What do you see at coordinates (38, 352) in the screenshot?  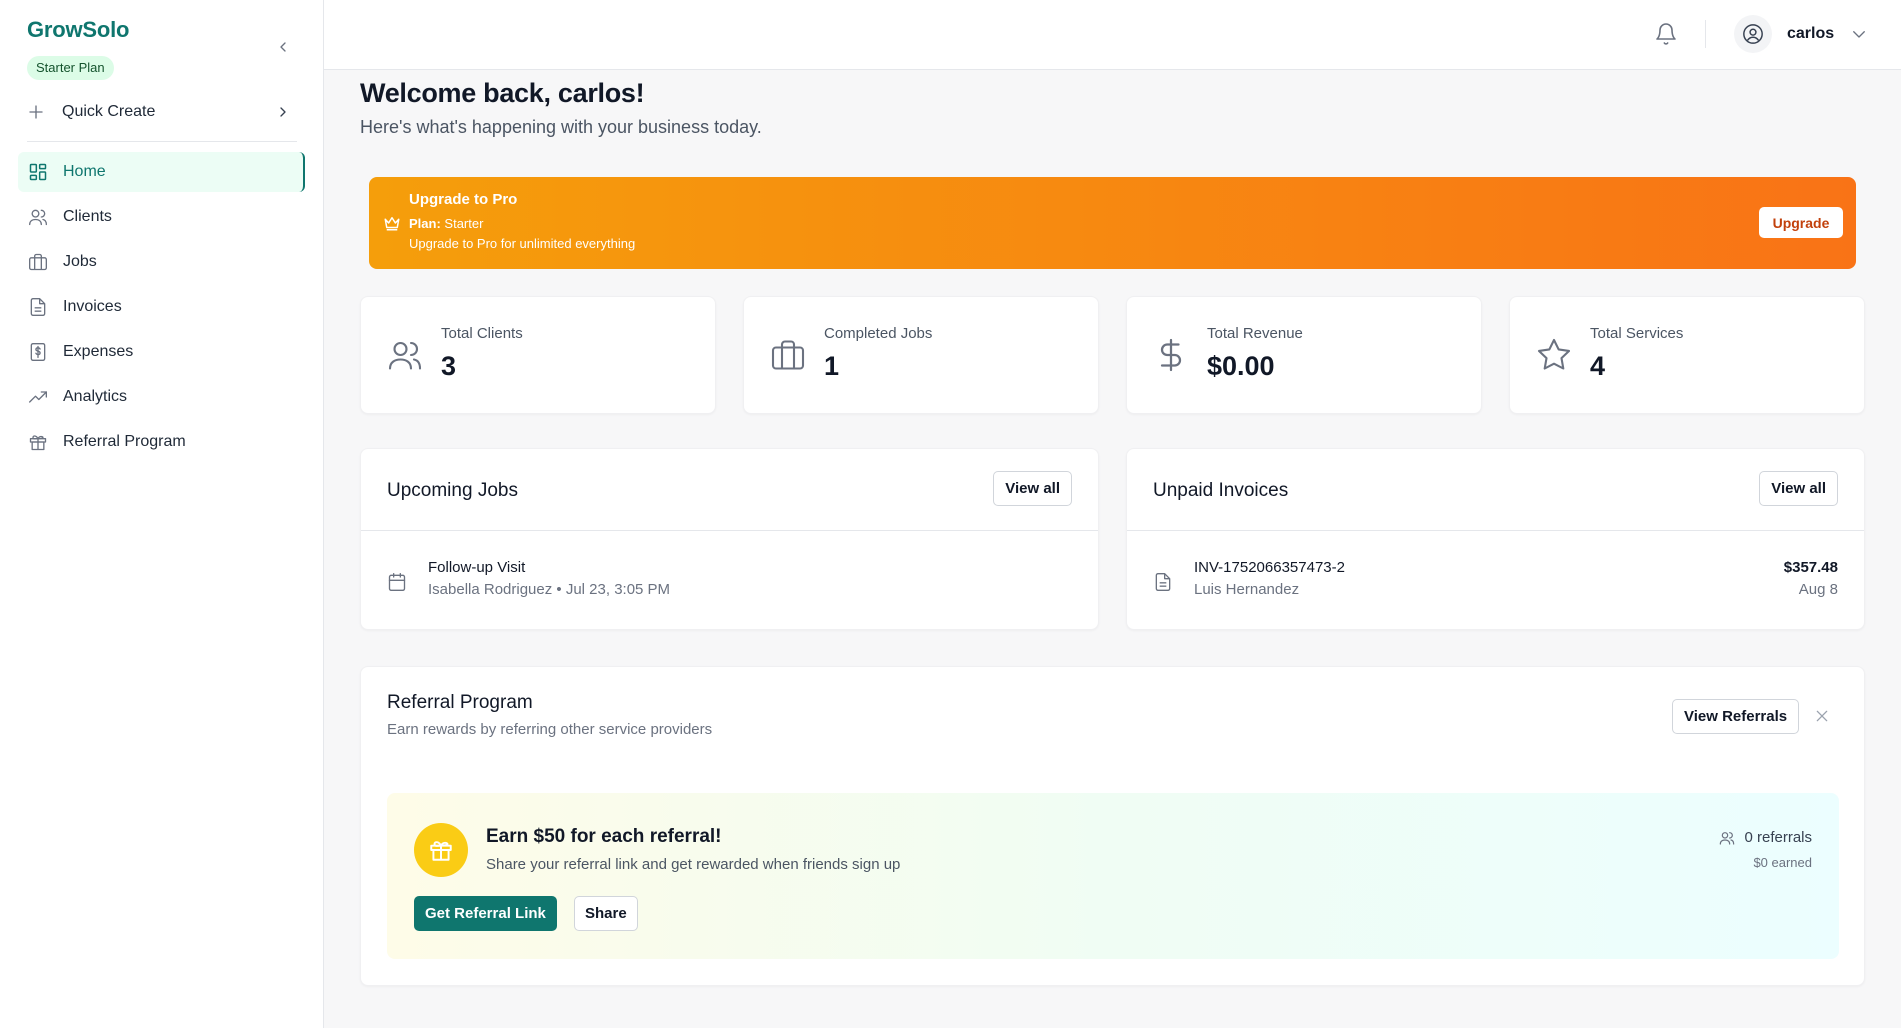 I see `receipt-icon` at bounding box center [38, 352].